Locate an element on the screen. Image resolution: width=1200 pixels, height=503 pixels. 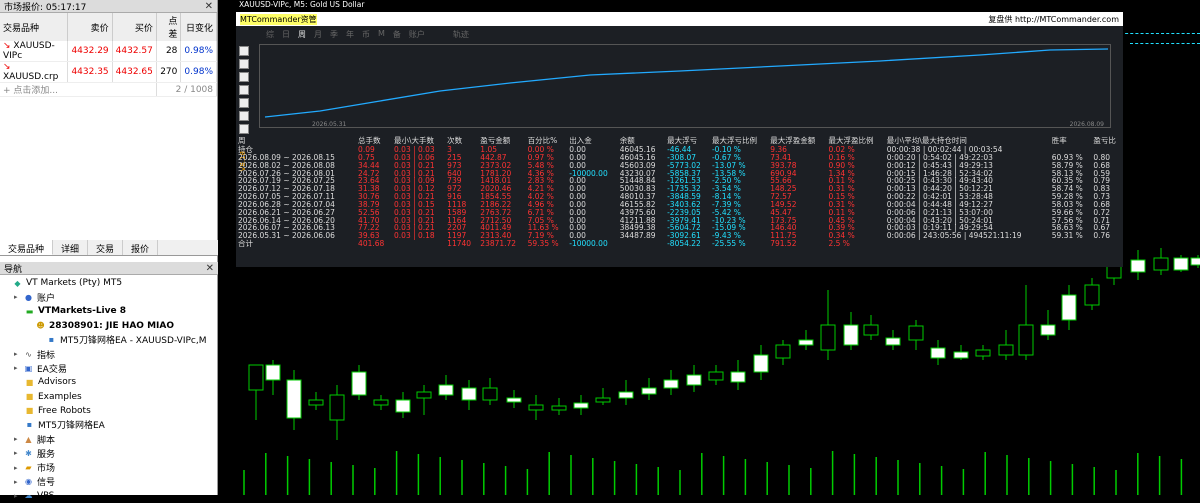
timeframe-tabs: 综日周月季年币 M 备账户 轨迹 is located at coordinates (679, 33).